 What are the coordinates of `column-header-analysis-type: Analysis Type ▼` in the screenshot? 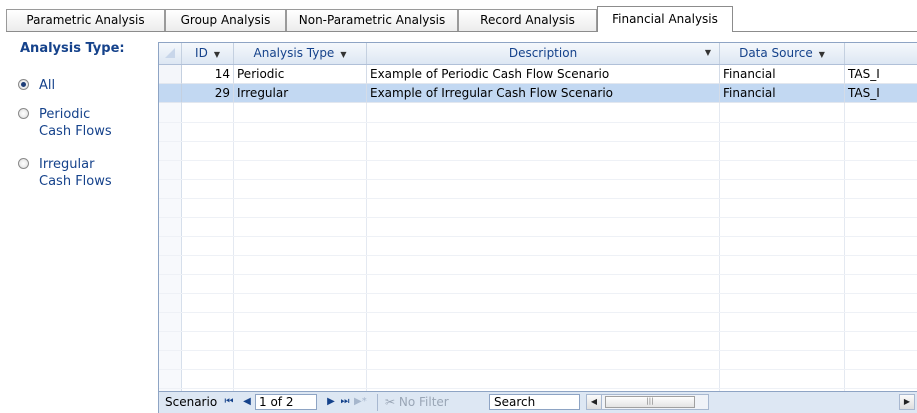 It's located at (300, 53).